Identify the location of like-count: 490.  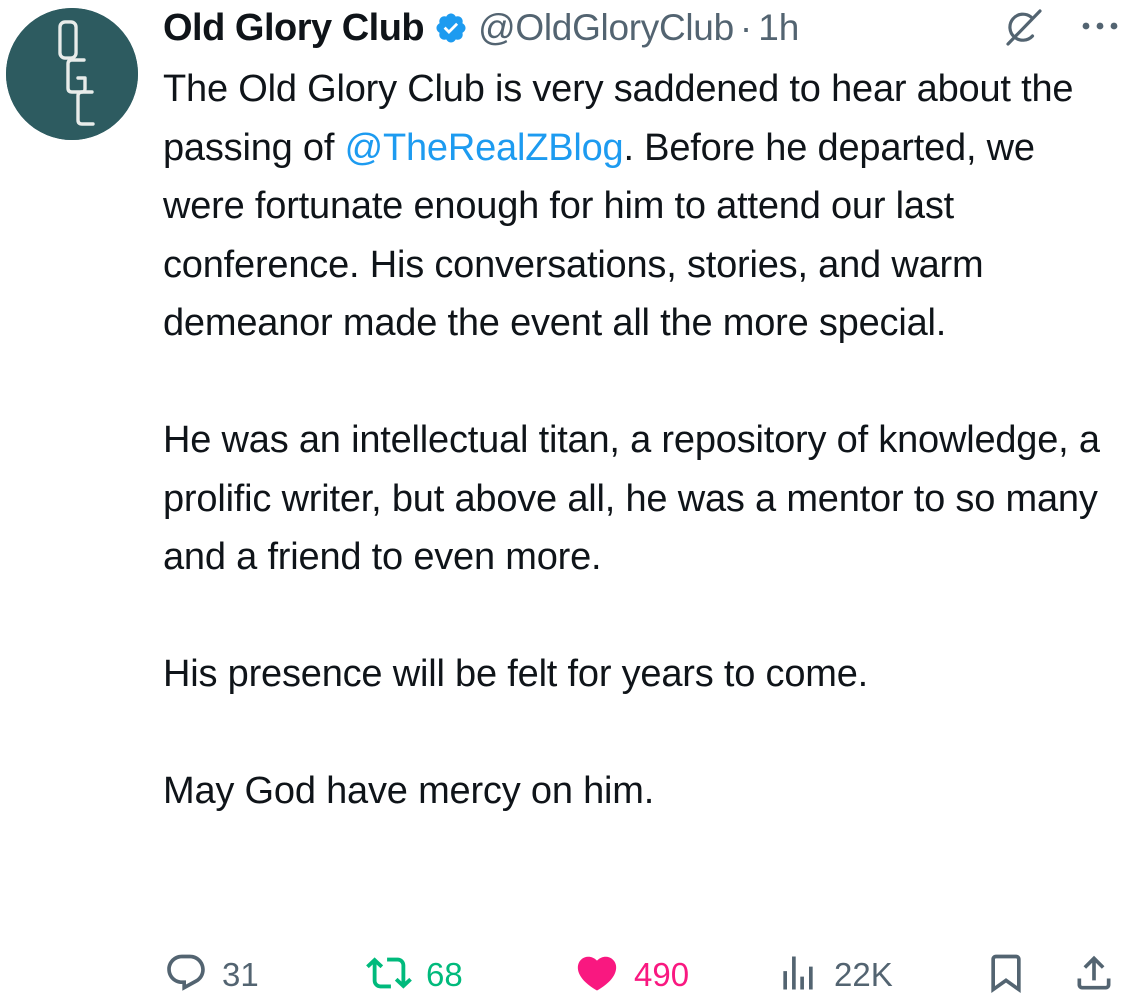
(662, 974).